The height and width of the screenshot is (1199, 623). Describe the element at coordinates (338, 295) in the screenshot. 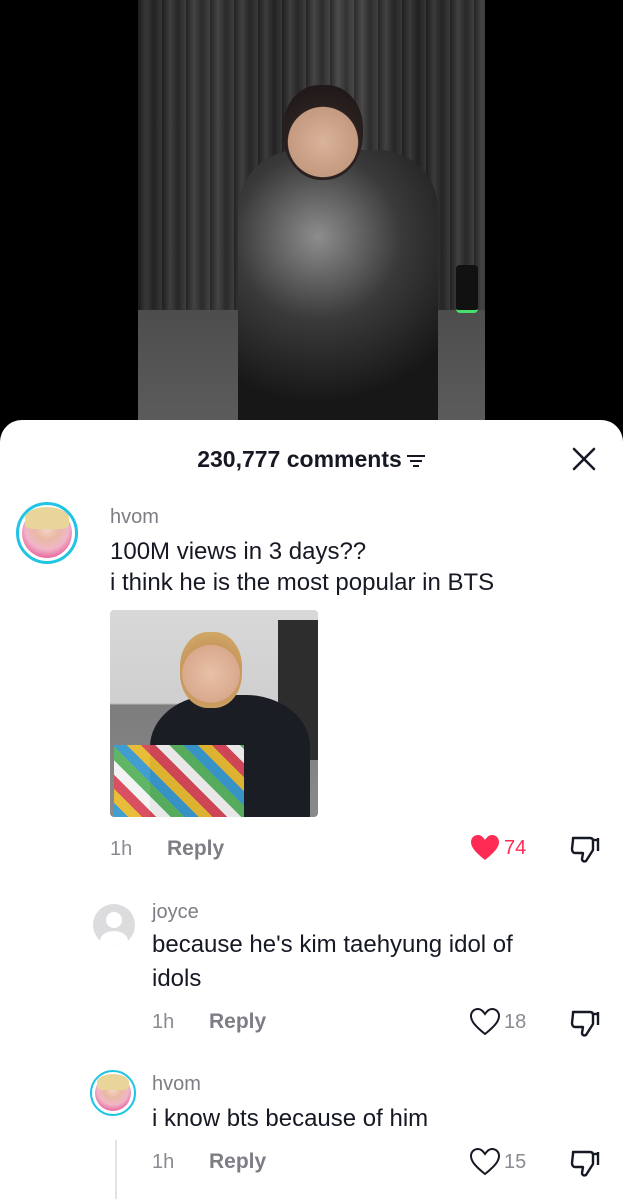

I see `performer-figure` at that location.